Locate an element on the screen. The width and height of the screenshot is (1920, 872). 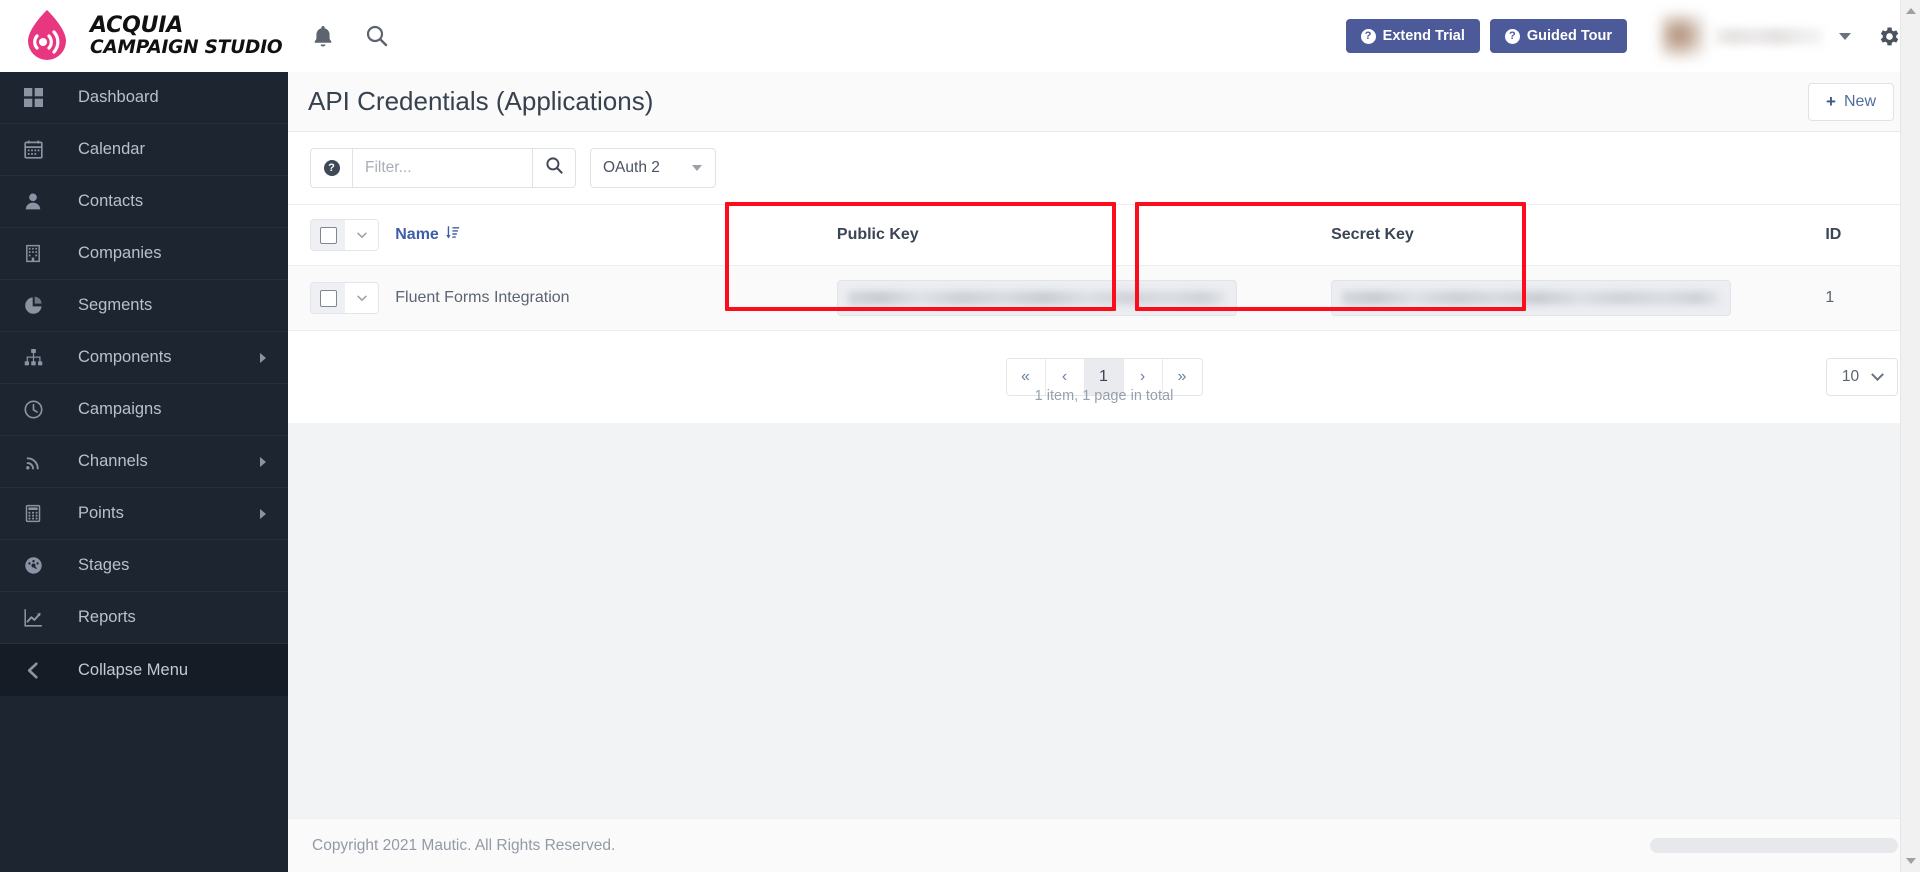
sidebar-item-label: Dashboard is located at coordinates (118, 97).